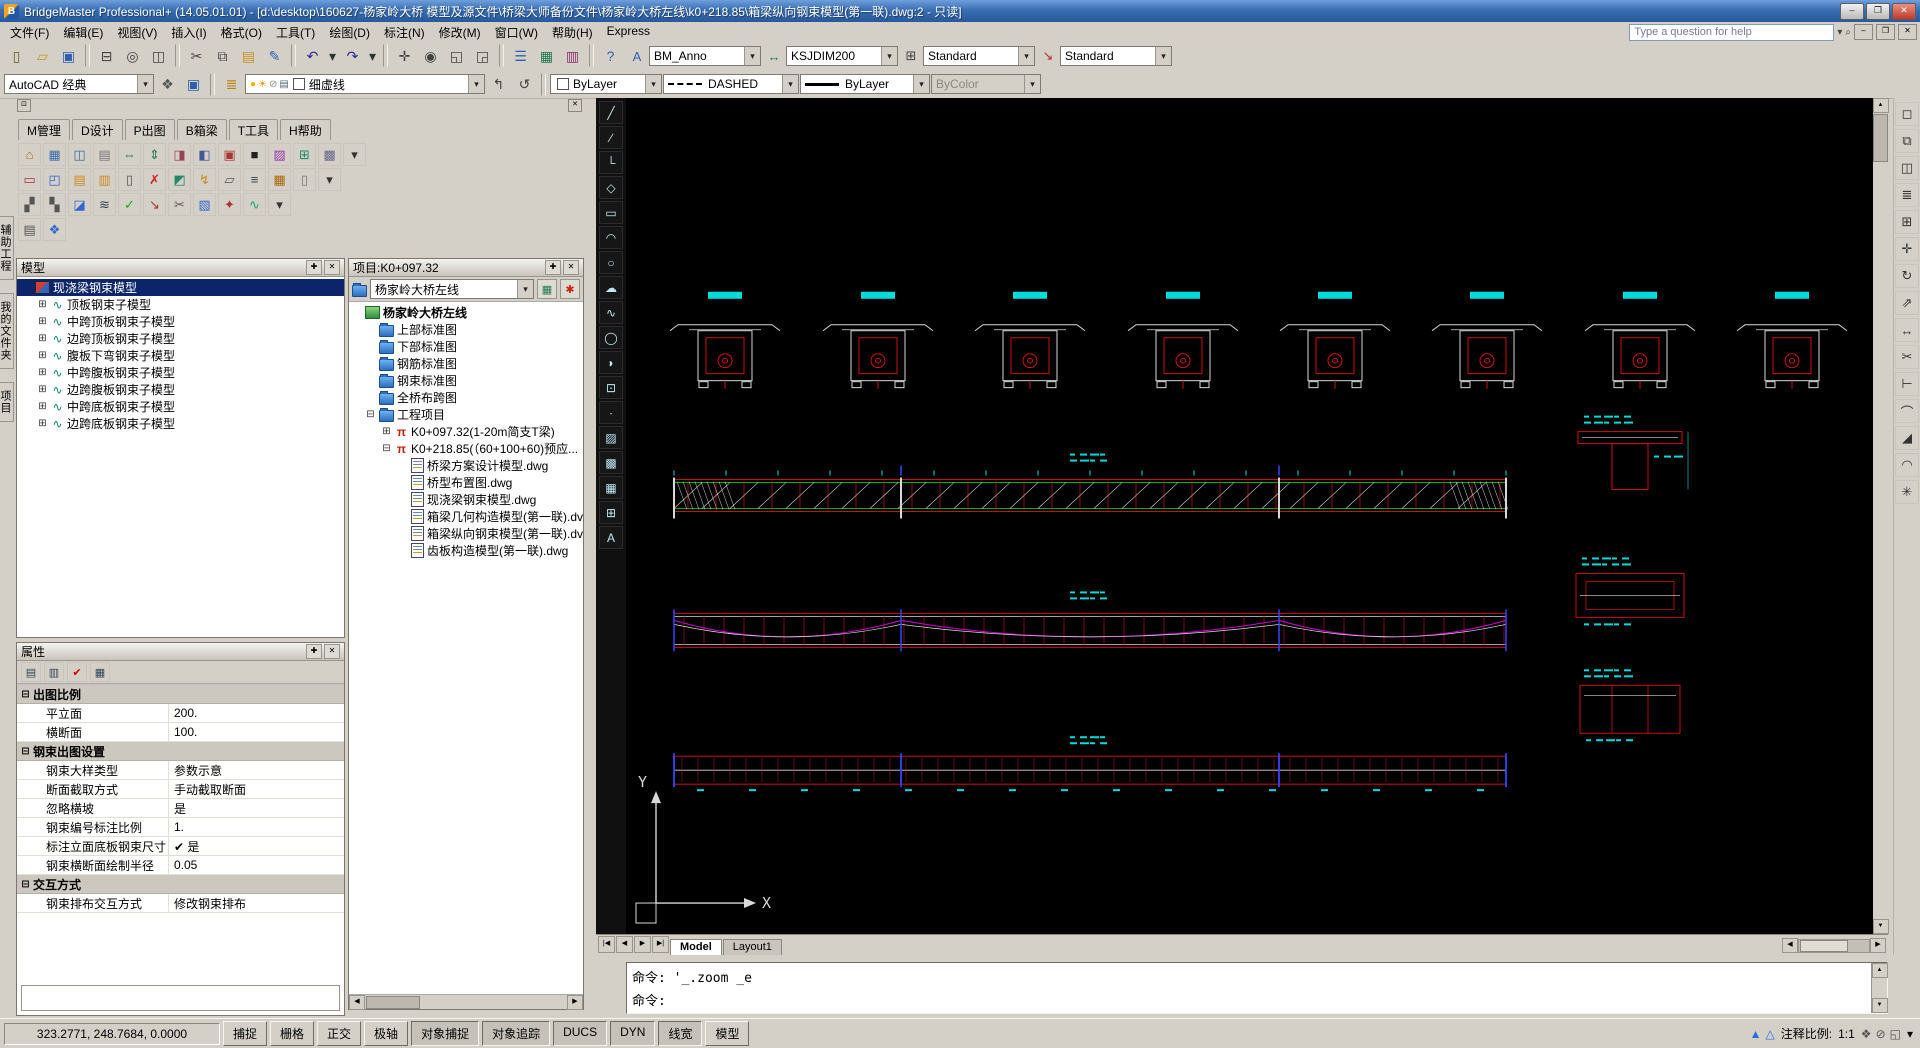 This screenshot has width=1920, height=1048. Describe the element at coordinates (254, 204) in the screenshot. I see `bm-tool-button: ∿` at that location.